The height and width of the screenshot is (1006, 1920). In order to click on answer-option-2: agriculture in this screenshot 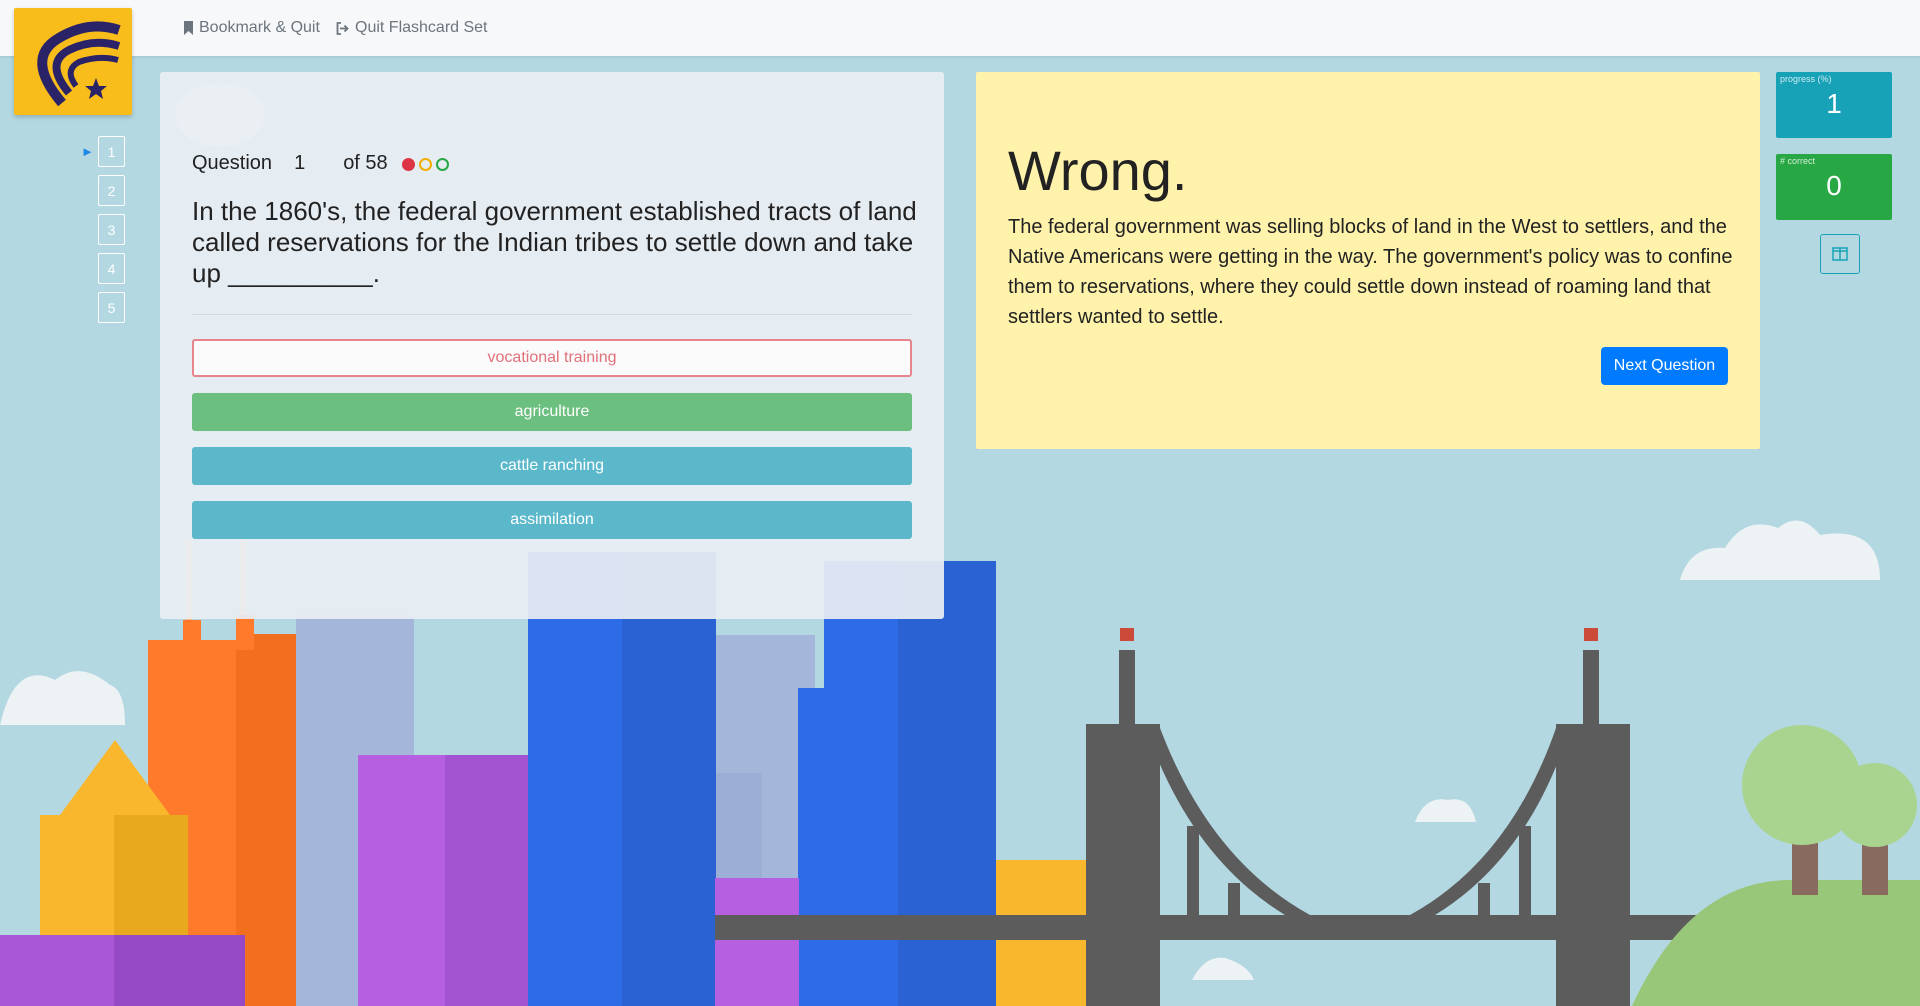, I will do `click(552, 412)`.